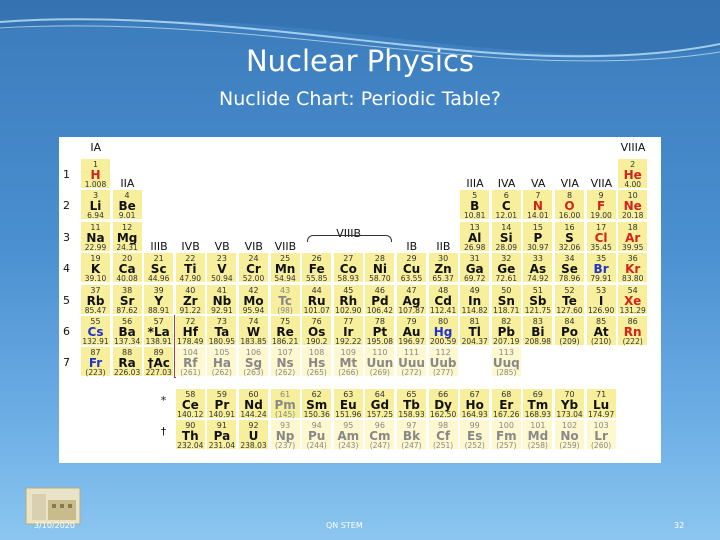  I want to click on atomic-mass: 47.90, so click(190, 279).